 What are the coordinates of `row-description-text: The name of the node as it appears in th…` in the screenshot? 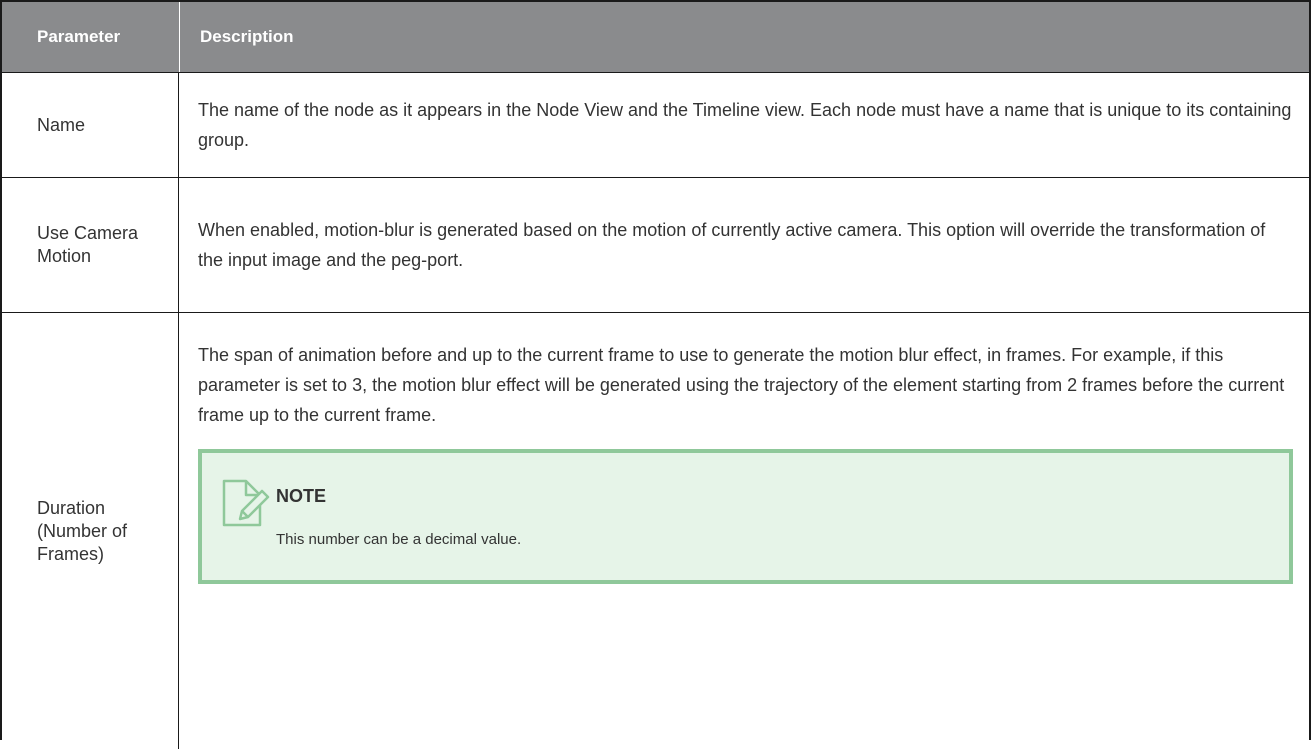 It's located at (745, 125).